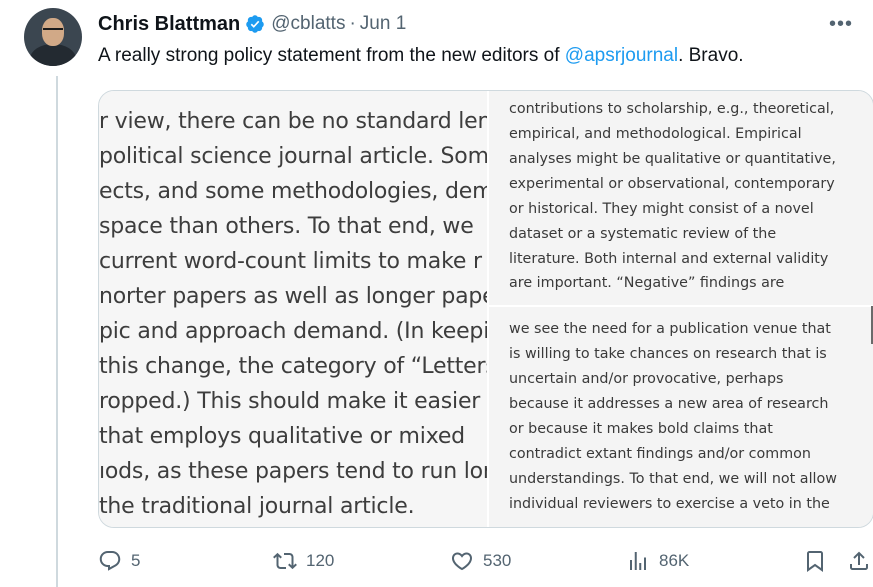 This screenshot has height=587, width=873. I want to click on tweet-header: Chris Blattman @cblatts · Jun 1 •••, so click(475, 24).